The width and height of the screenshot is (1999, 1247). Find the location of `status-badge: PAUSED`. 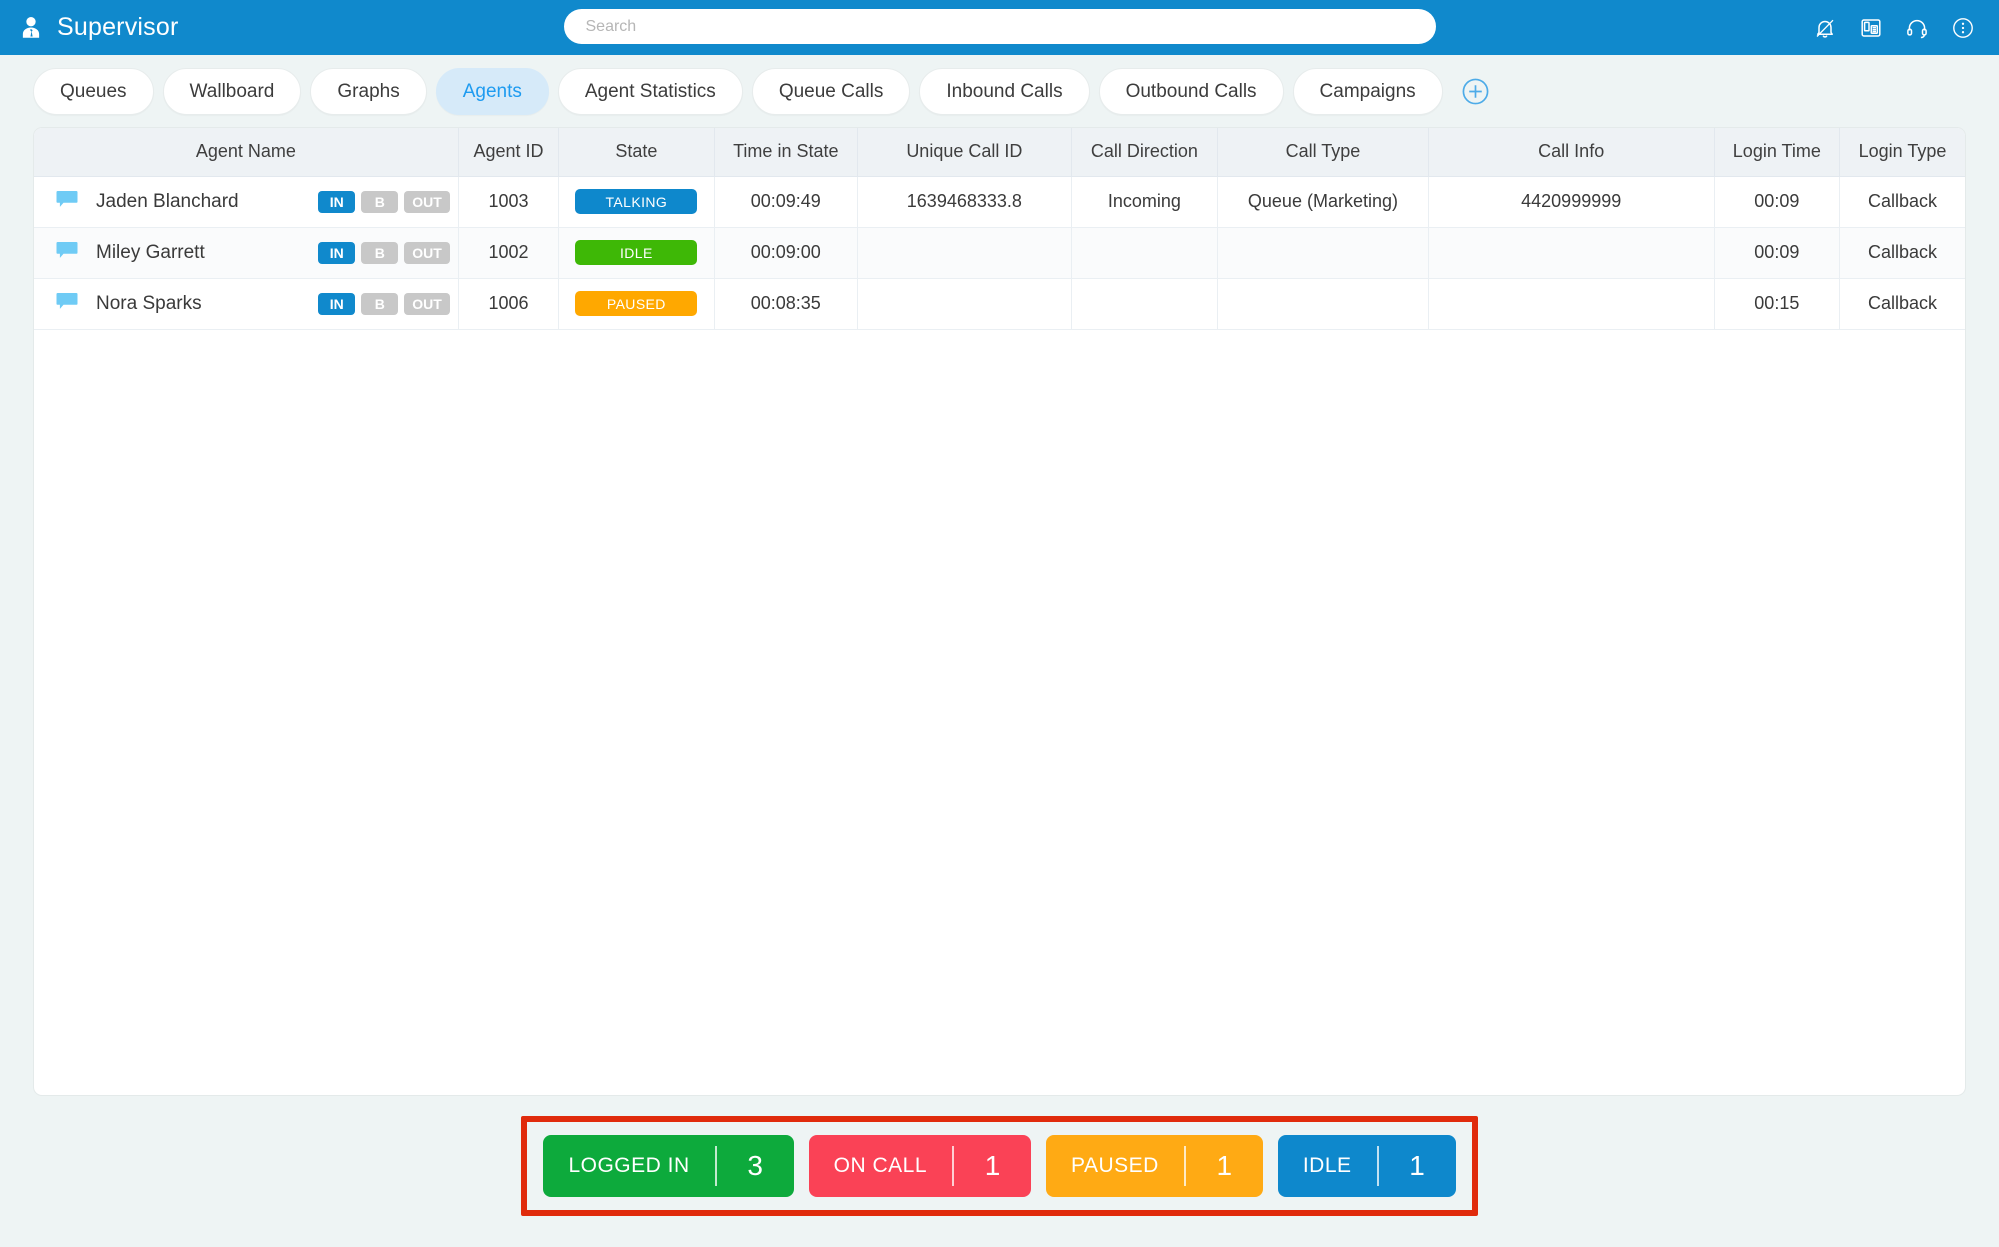

status-badge: PAUSED is located at coordinates (636, 303).